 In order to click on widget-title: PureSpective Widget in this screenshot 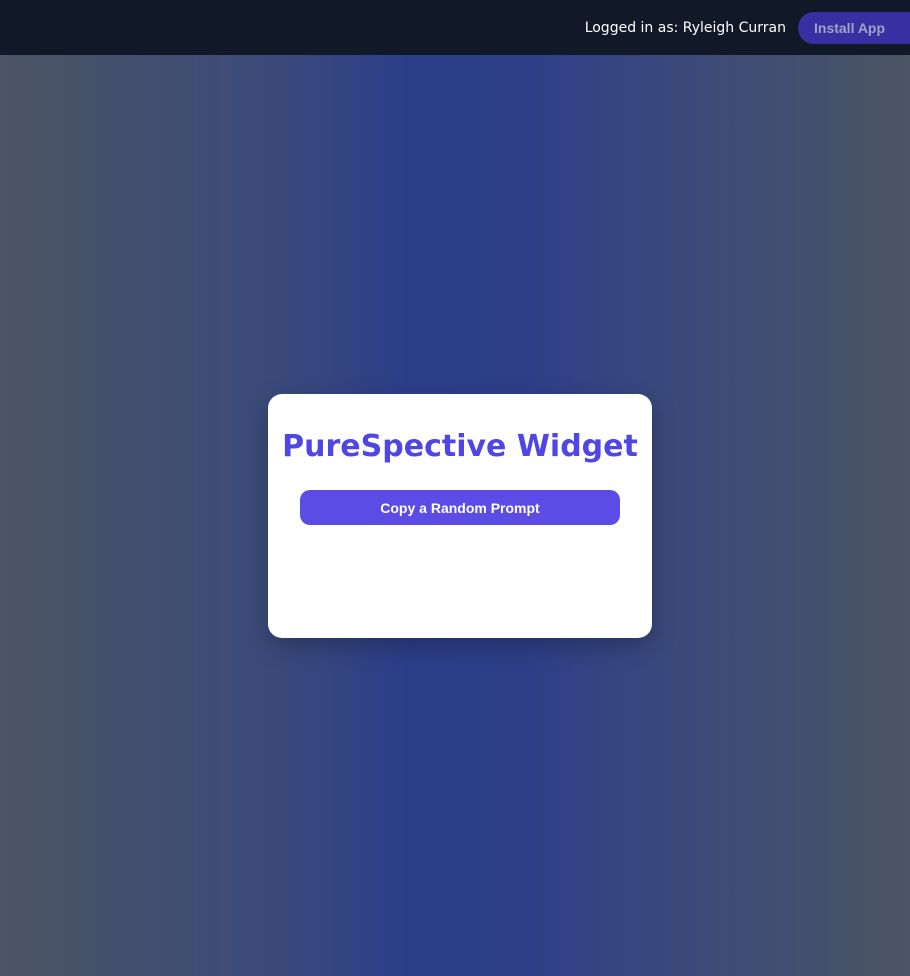, I will do `click(460, 446)`.